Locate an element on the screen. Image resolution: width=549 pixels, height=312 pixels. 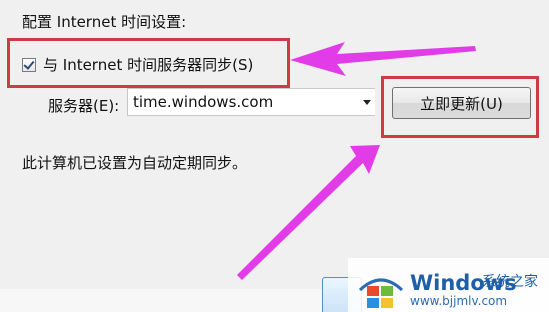
windows-logo-icon is located at coordinates (381, 293).